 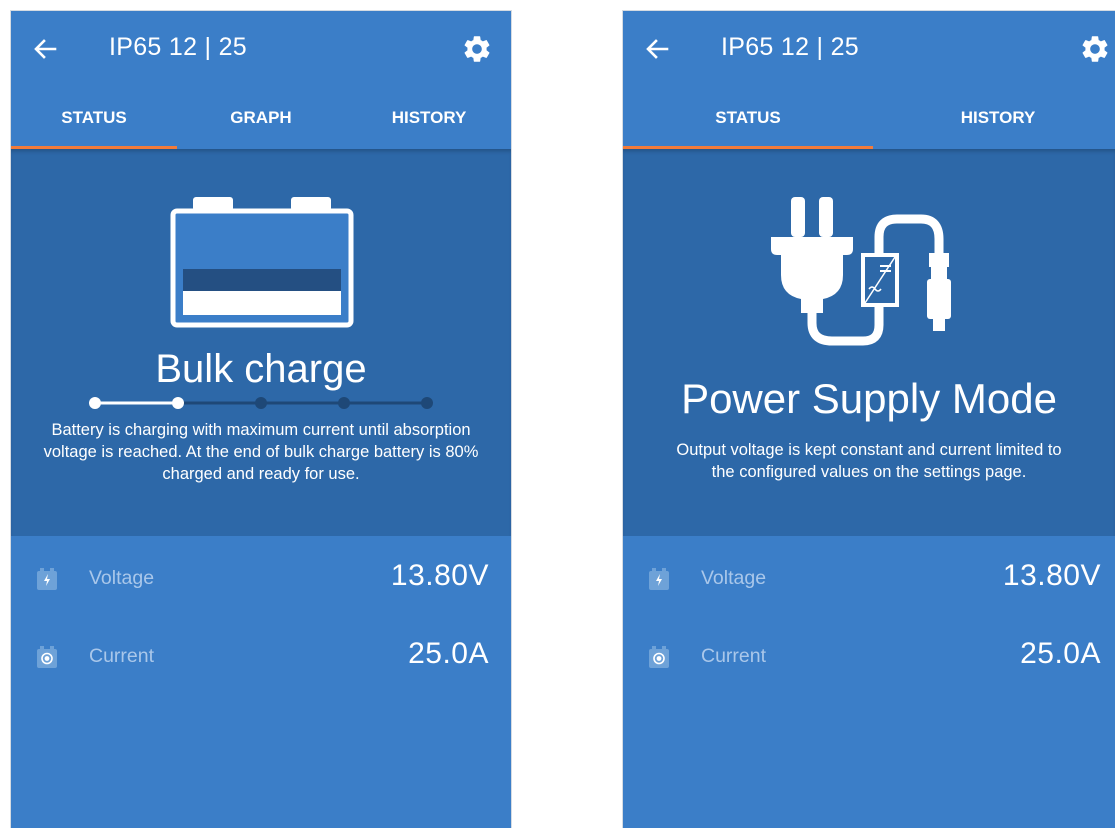 I want to click on power-supply-plug-icon, so click(x=861, y=271).